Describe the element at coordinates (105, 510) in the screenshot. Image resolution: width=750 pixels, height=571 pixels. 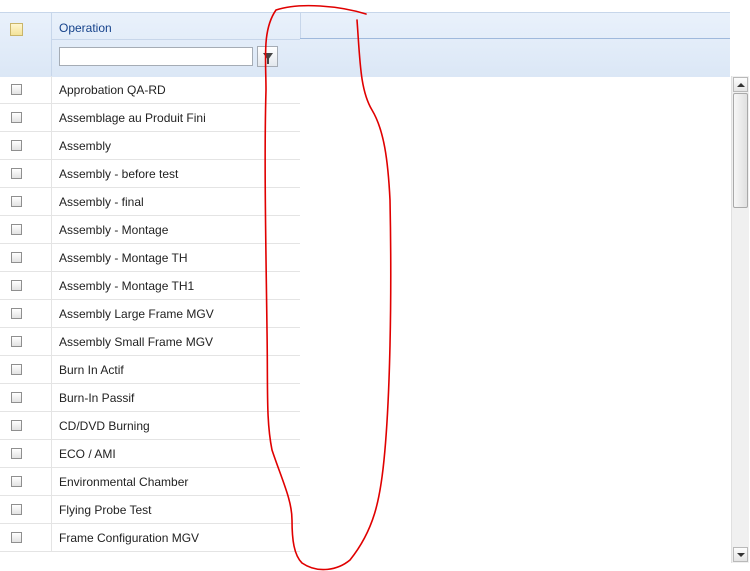
I see `operation-name: Flying Probe Test` at that location.